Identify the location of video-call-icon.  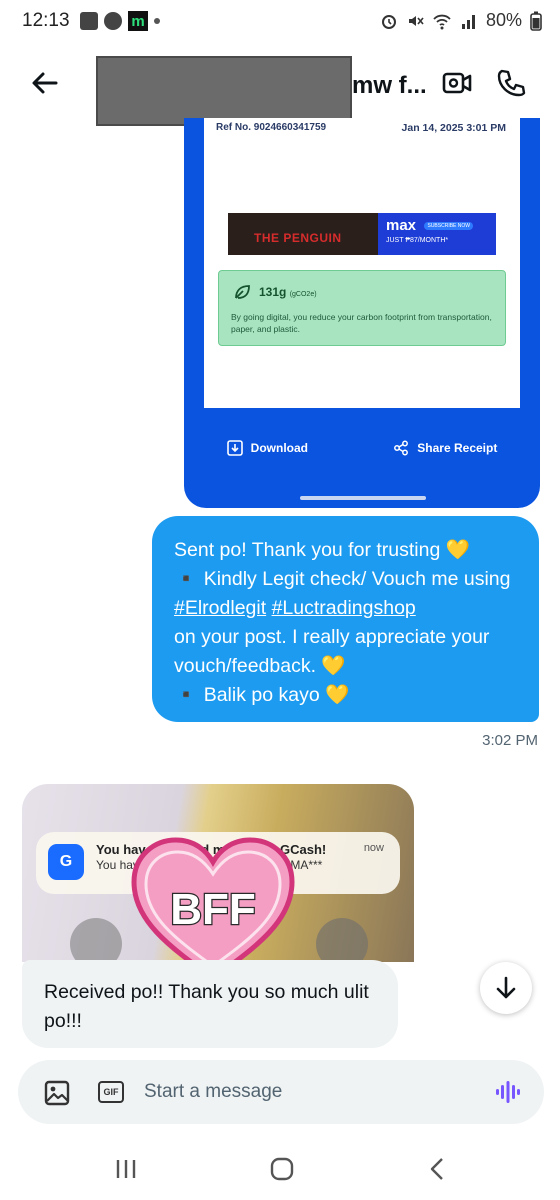
(457, 83).